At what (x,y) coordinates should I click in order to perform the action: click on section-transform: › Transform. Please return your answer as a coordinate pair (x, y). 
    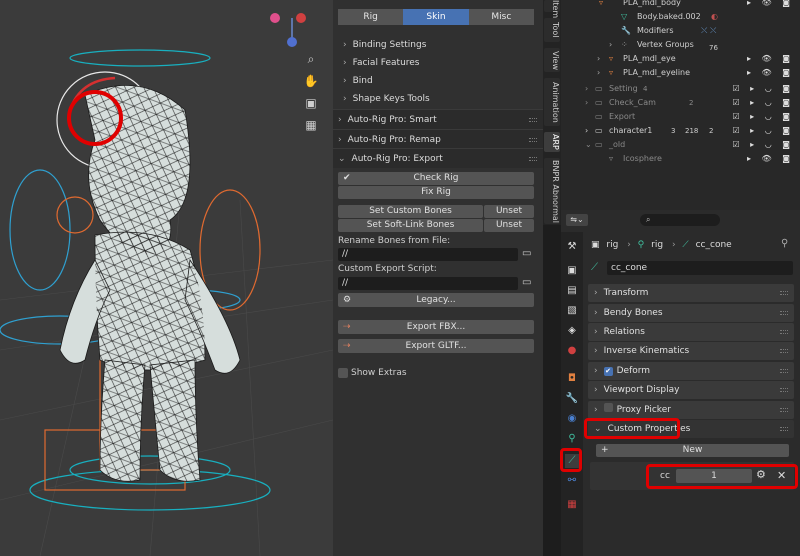
    Looking at the image, I should click on (691, 293).